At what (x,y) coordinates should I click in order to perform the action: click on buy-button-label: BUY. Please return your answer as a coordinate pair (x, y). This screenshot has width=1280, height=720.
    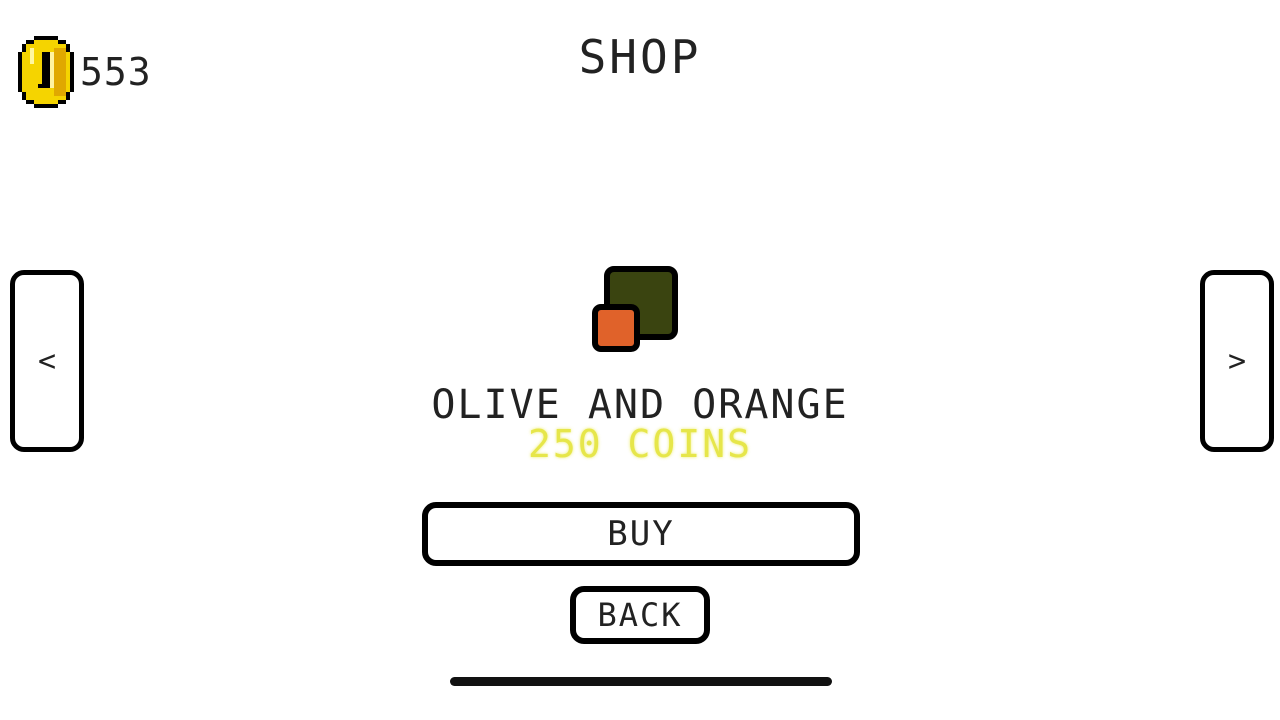
    Looking at the image, I should click on (641, 534).